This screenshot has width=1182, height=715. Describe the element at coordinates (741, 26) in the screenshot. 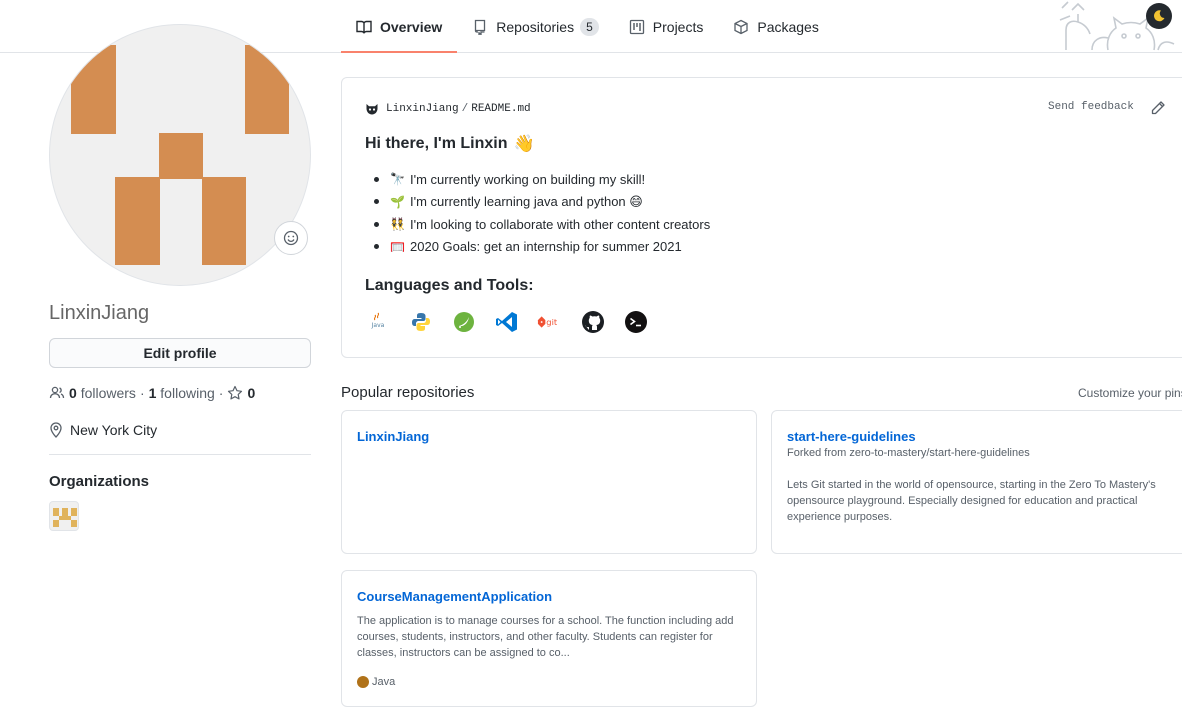

I see `package-icon` at that location.